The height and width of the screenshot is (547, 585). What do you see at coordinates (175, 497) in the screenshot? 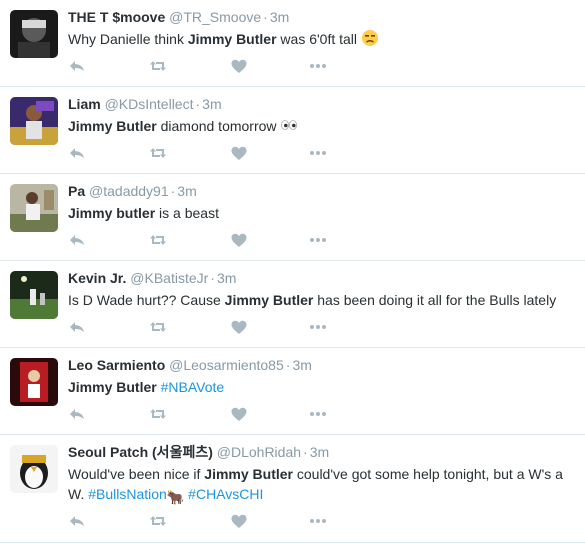
I see `bull-emoji-icon: 🐂` at bounding box center [175, 497].